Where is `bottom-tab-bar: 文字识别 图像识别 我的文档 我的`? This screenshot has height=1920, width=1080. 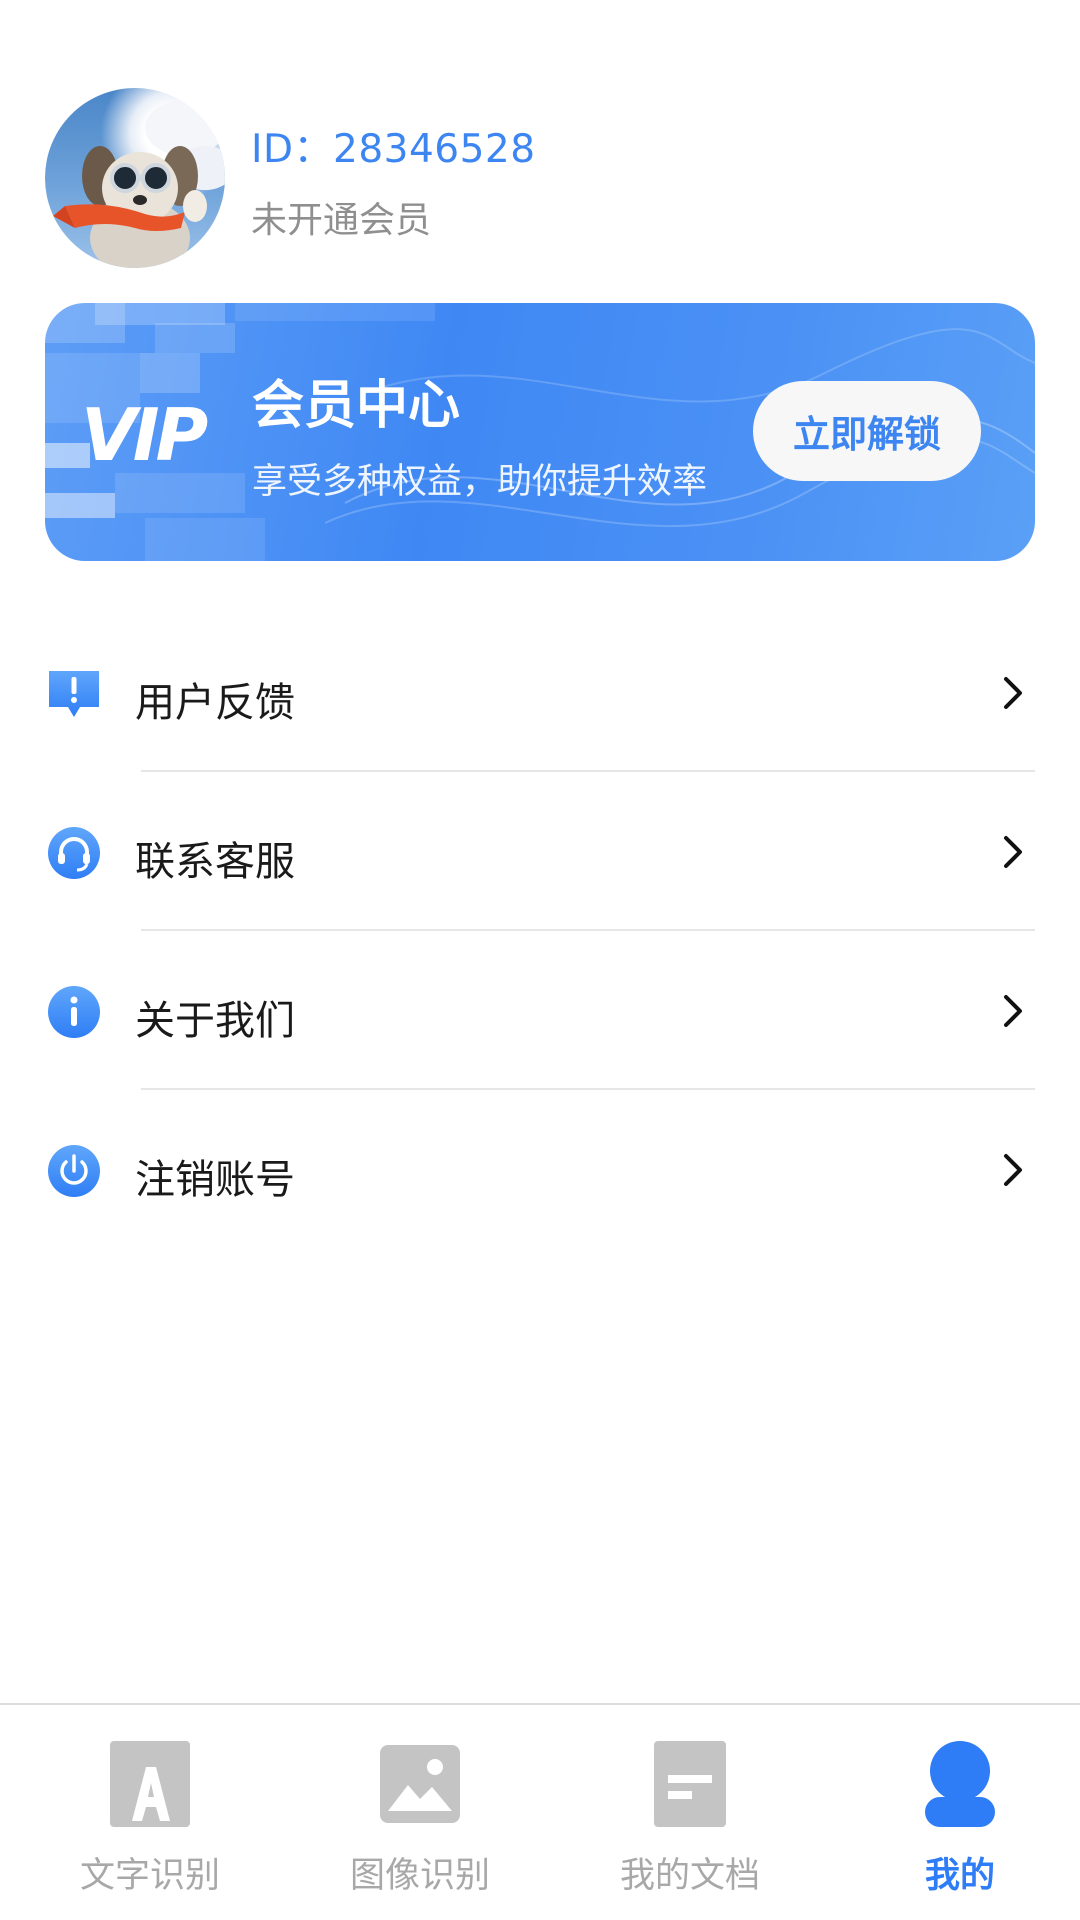
bottom-tab-bar: 文字识别 图像识别 我的文档 我的 is located at coordinates (540, 1811).